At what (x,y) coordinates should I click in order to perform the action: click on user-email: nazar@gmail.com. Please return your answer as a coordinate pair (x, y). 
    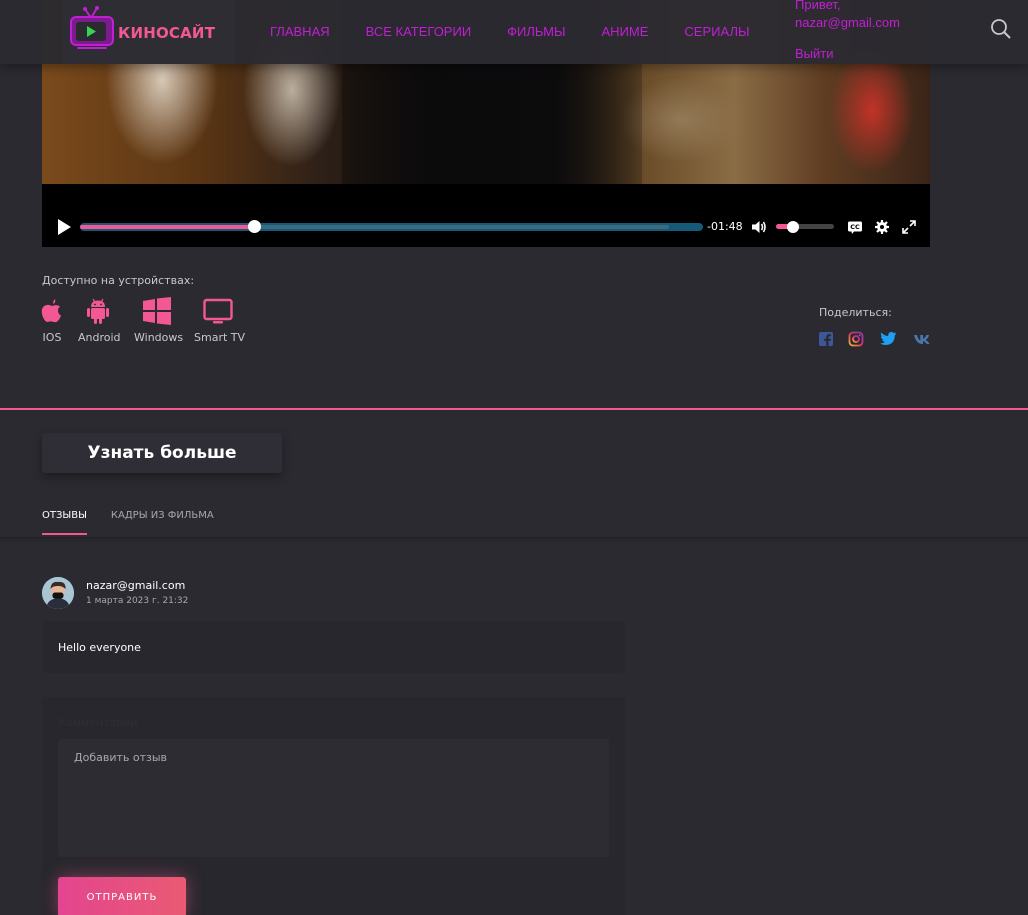
    Looking at the image, I should click on (847, 22).